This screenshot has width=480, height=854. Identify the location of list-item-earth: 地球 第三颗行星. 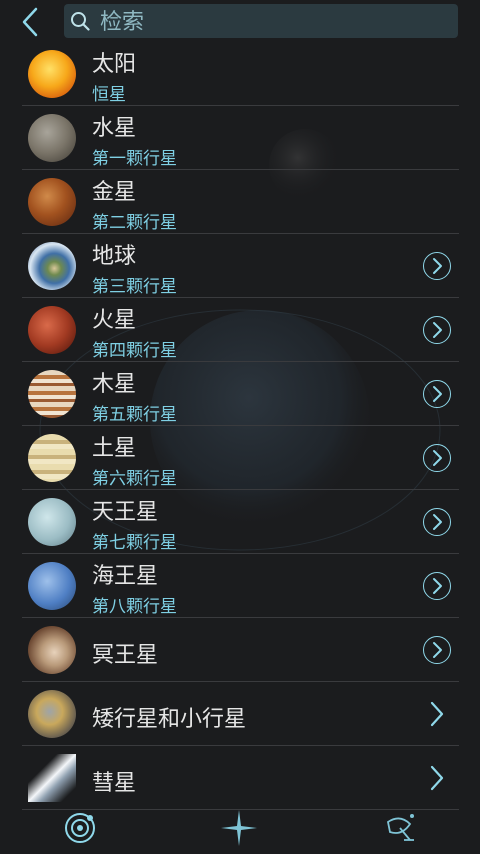
(240, 266).